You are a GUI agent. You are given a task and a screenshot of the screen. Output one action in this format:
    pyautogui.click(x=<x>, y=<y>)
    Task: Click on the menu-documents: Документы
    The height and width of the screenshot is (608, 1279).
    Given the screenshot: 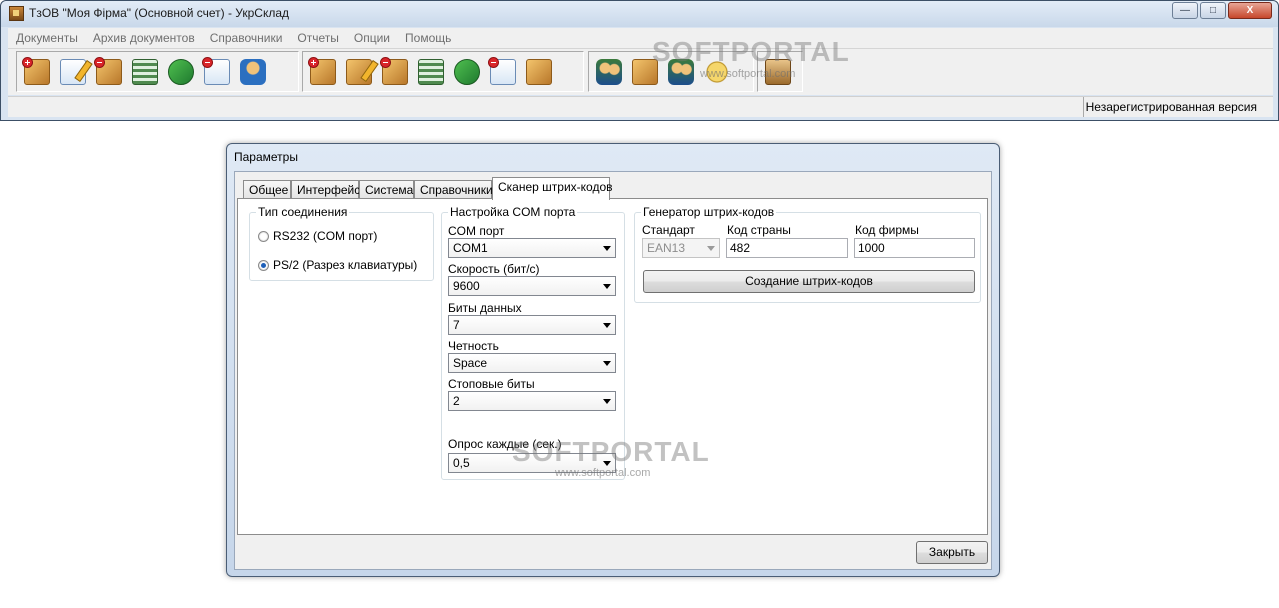 What is the action you would take?
    pyautogui.click(x=46, y=37)
    